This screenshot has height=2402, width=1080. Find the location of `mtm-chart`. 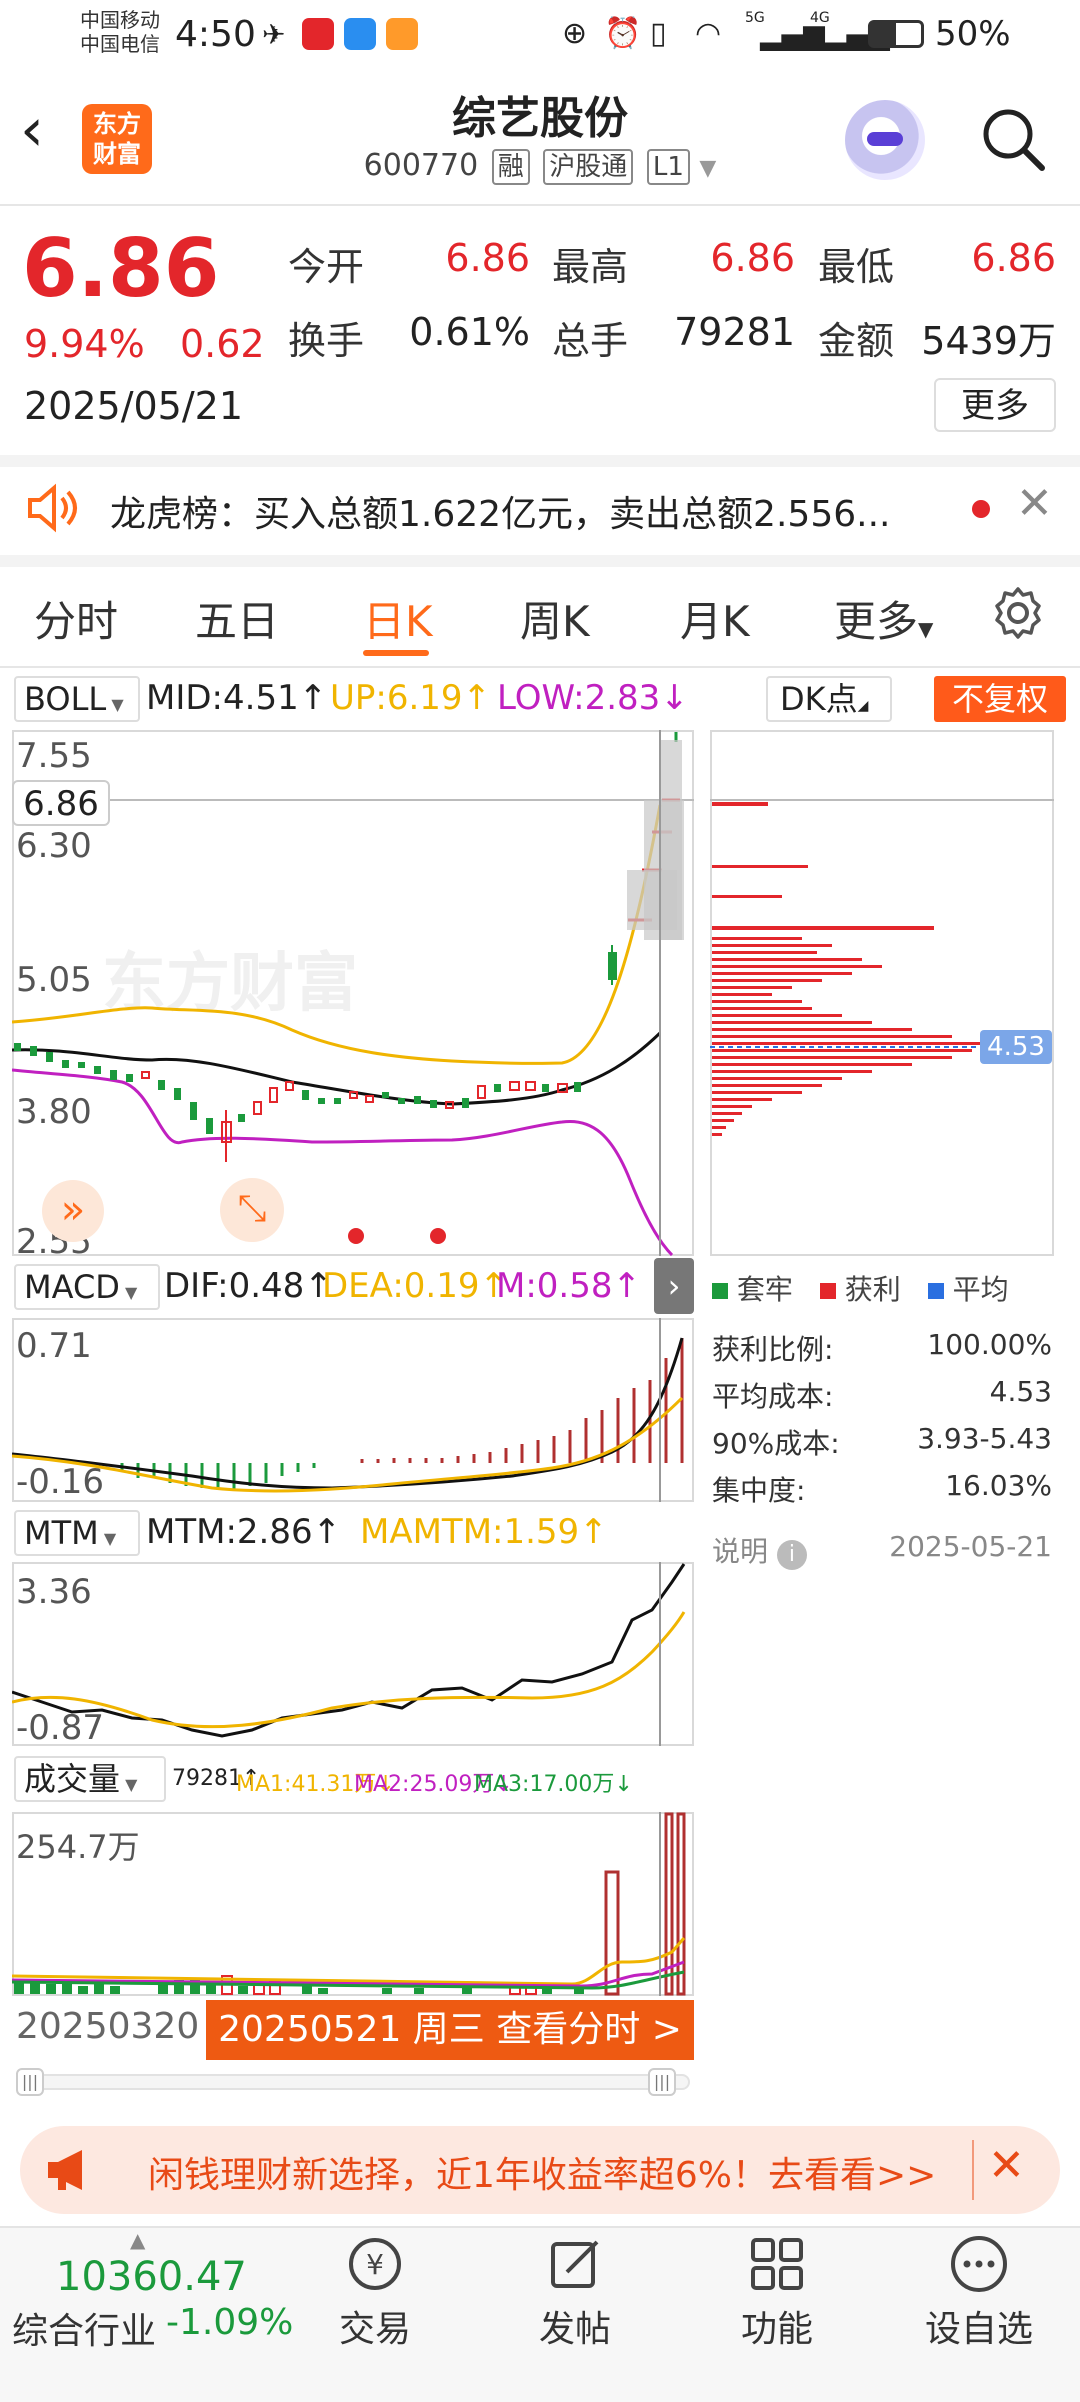

mtm-chart is located at coordinates (349, 1654).